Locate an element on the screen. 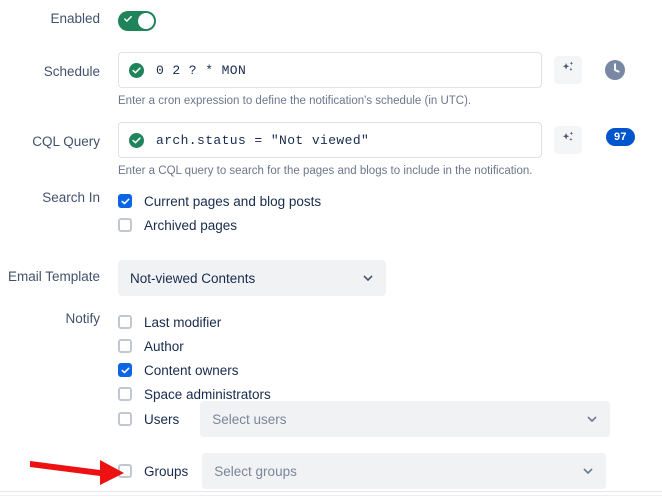 The width and height of the screenshot is (662, 500). checkbox-label: Content owners is located at coordinates (191, 370).